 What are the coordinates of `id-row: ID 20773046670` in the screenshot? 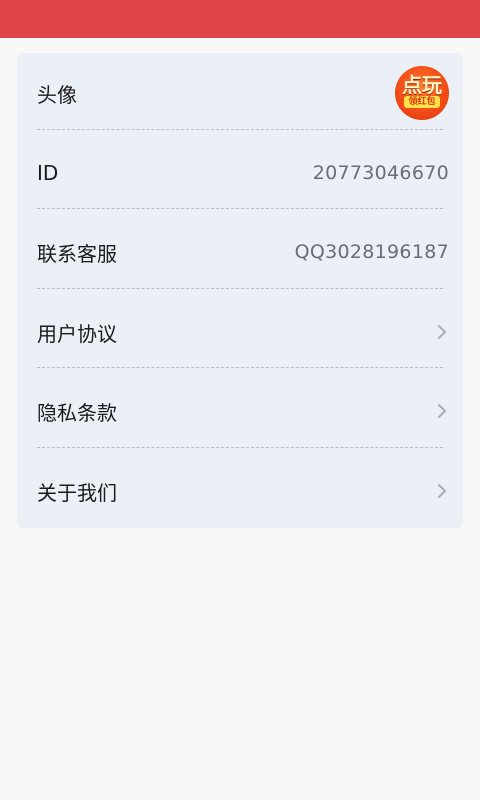 It's located at (243, 173).